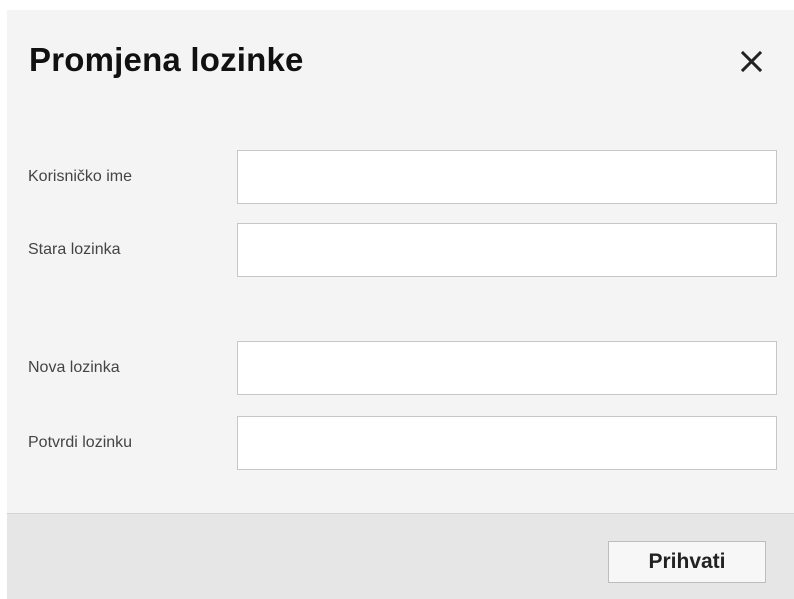  What do you see at coordinates (507, 250) in the screenshot?
I see `old-password-input` at bounding box center [507, 250].